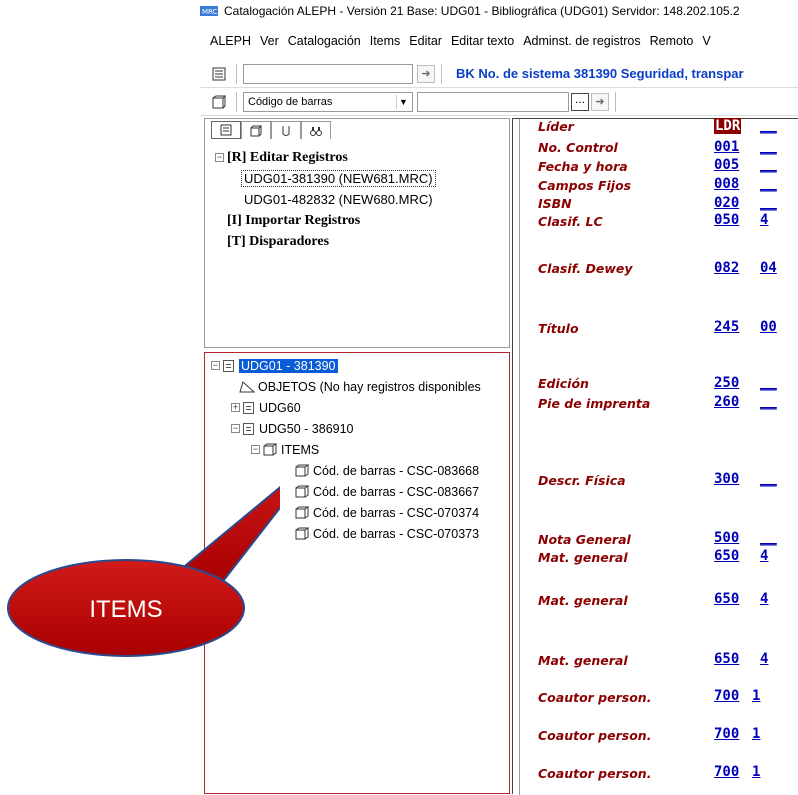 The width and height of the screenshot is (798, 795). Describe the element at coordinates (581, 44) in the screenshot. I see `menu-adminst-registros: Adminst. de registros` at that location.